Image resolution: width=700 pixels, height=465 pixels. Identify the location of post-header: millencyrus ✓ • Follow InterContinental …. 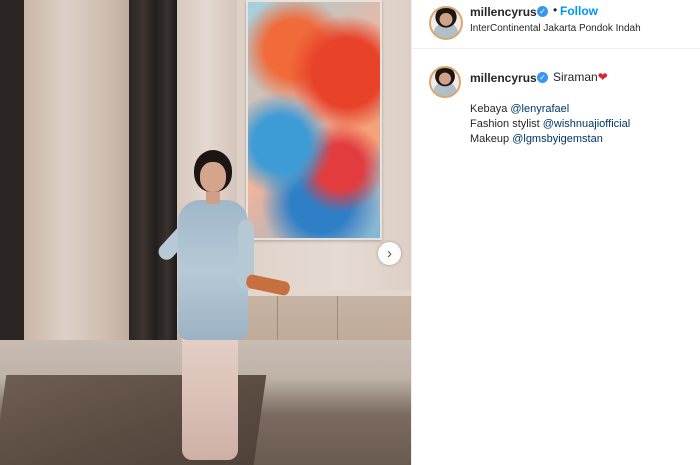
(556, 24).